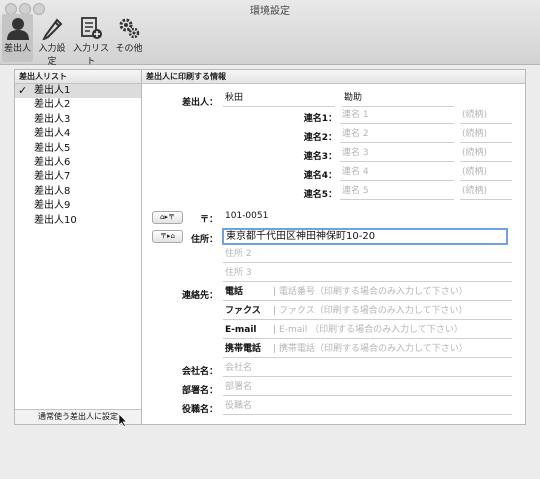 This screenshot has height=479, width=540. I want to click on department-field: 部署名, so click(367, 387).